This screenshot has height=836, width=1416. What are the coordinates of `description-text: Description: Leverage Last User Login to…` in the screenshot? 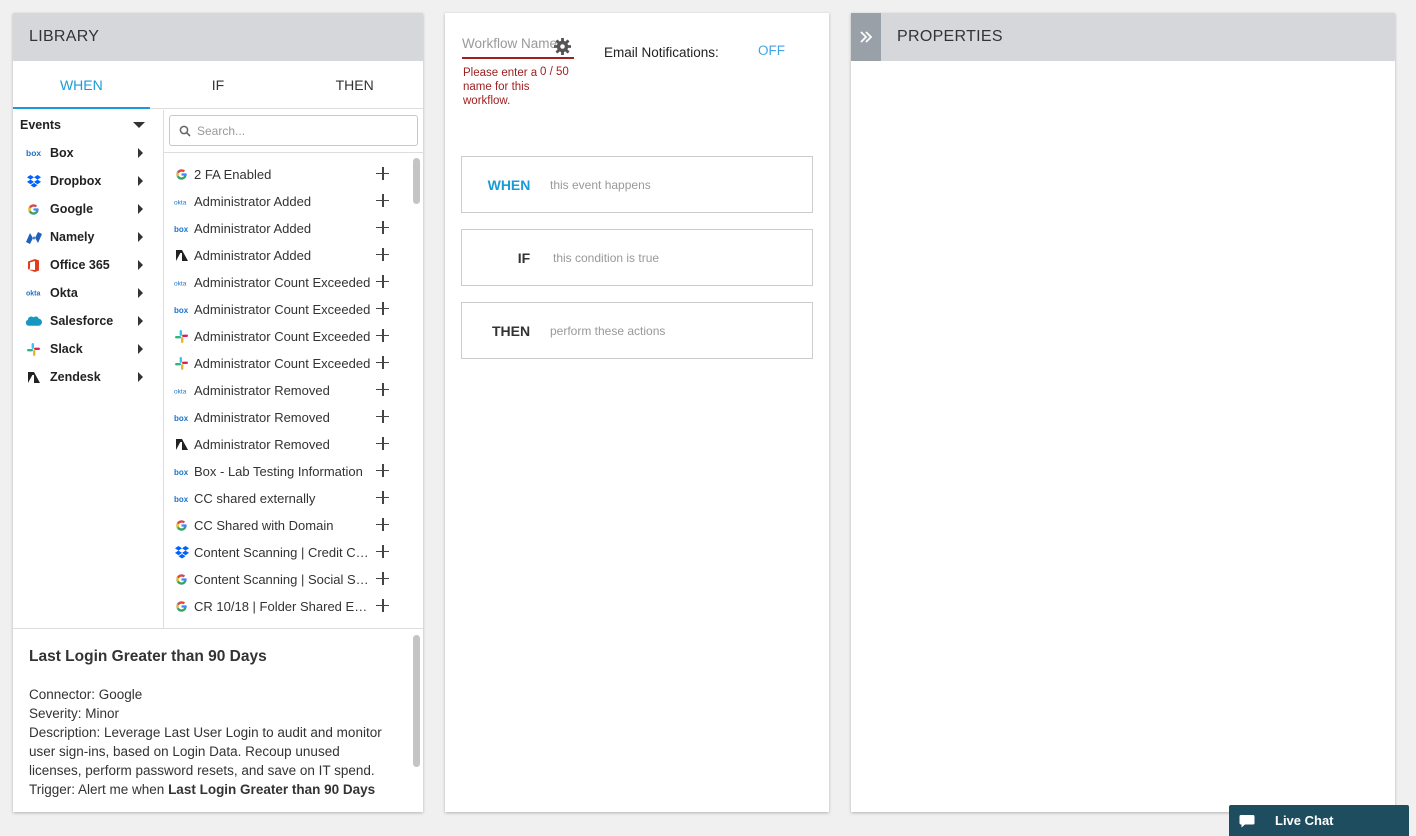 It's located at (205, 751).